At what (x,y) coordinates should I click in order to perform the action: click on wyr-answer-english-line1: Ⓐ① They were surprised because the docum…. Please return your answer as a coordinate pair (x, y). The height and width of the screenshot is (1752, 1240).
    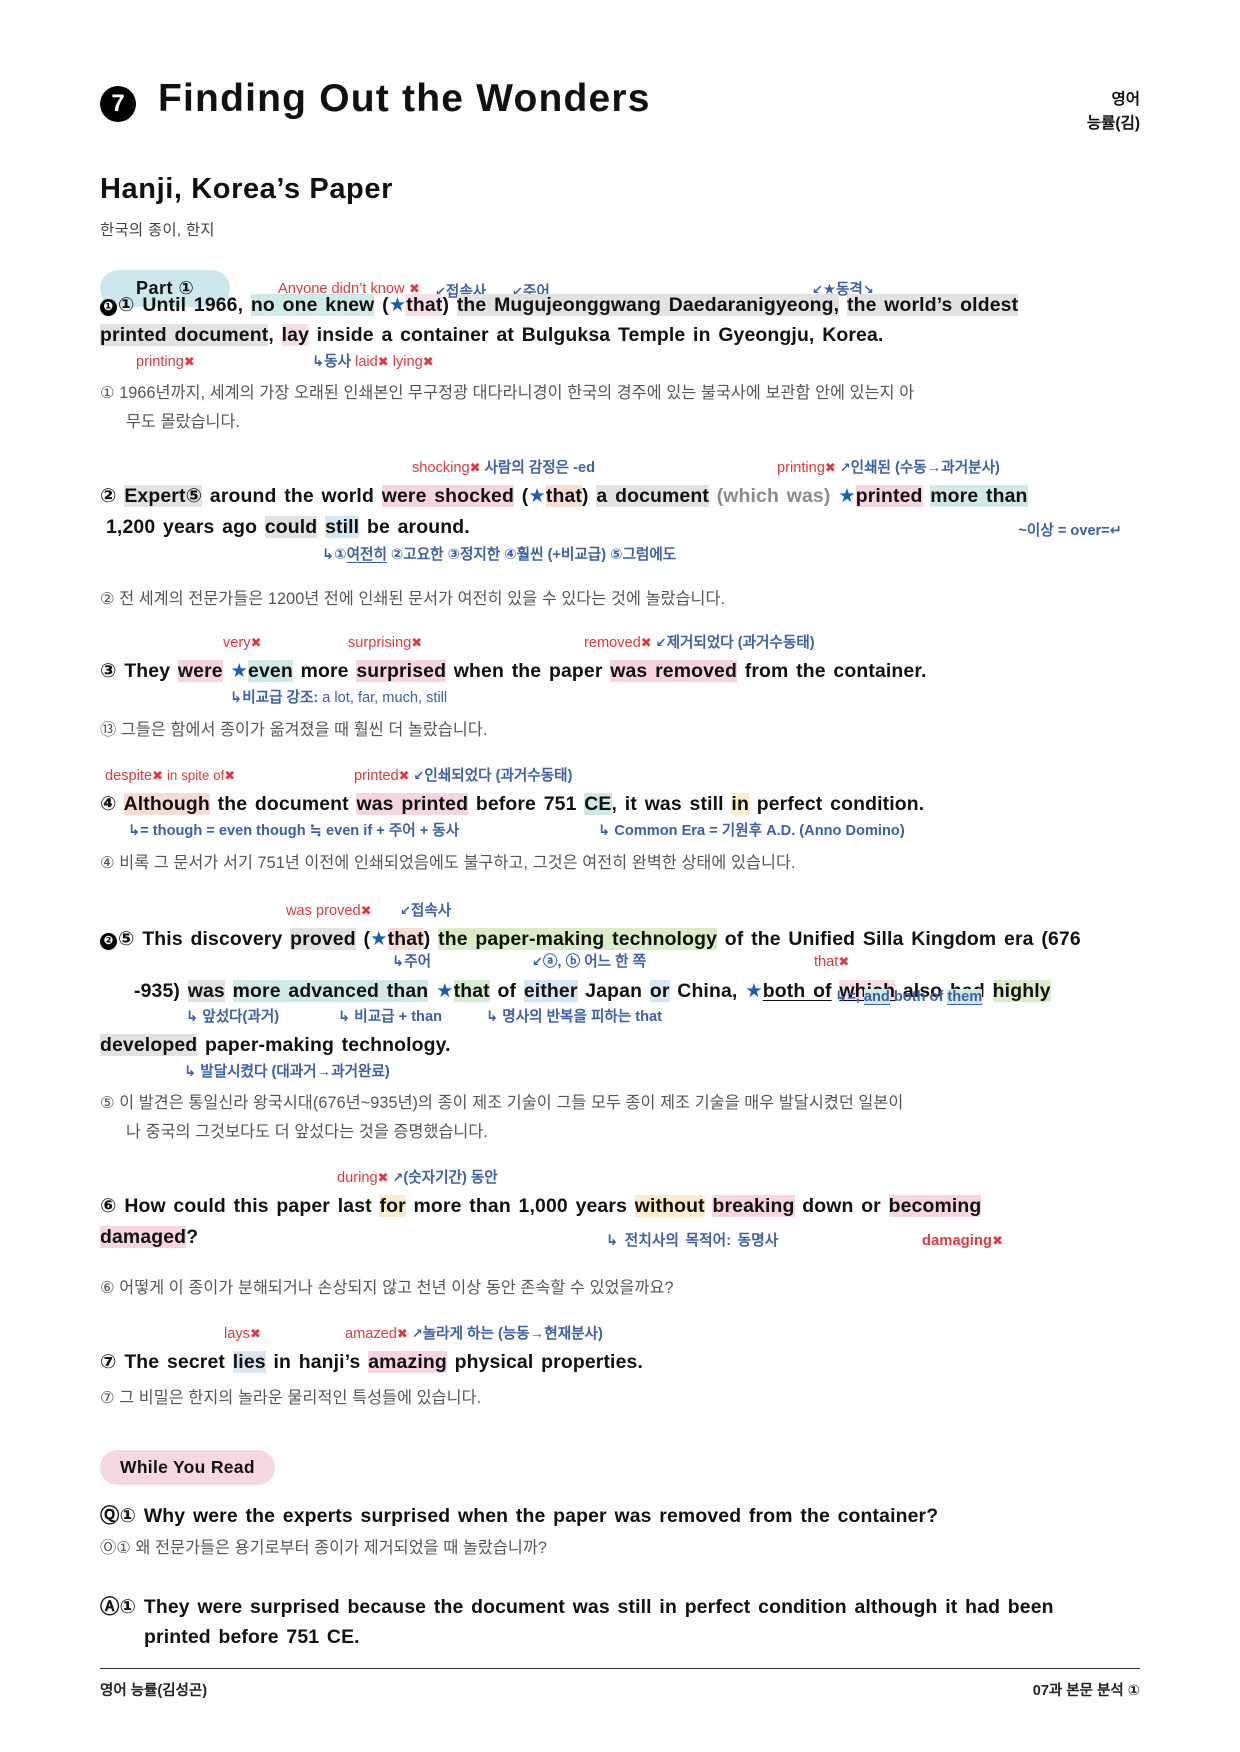
    Looking at the image, I should click on (577, 1606).